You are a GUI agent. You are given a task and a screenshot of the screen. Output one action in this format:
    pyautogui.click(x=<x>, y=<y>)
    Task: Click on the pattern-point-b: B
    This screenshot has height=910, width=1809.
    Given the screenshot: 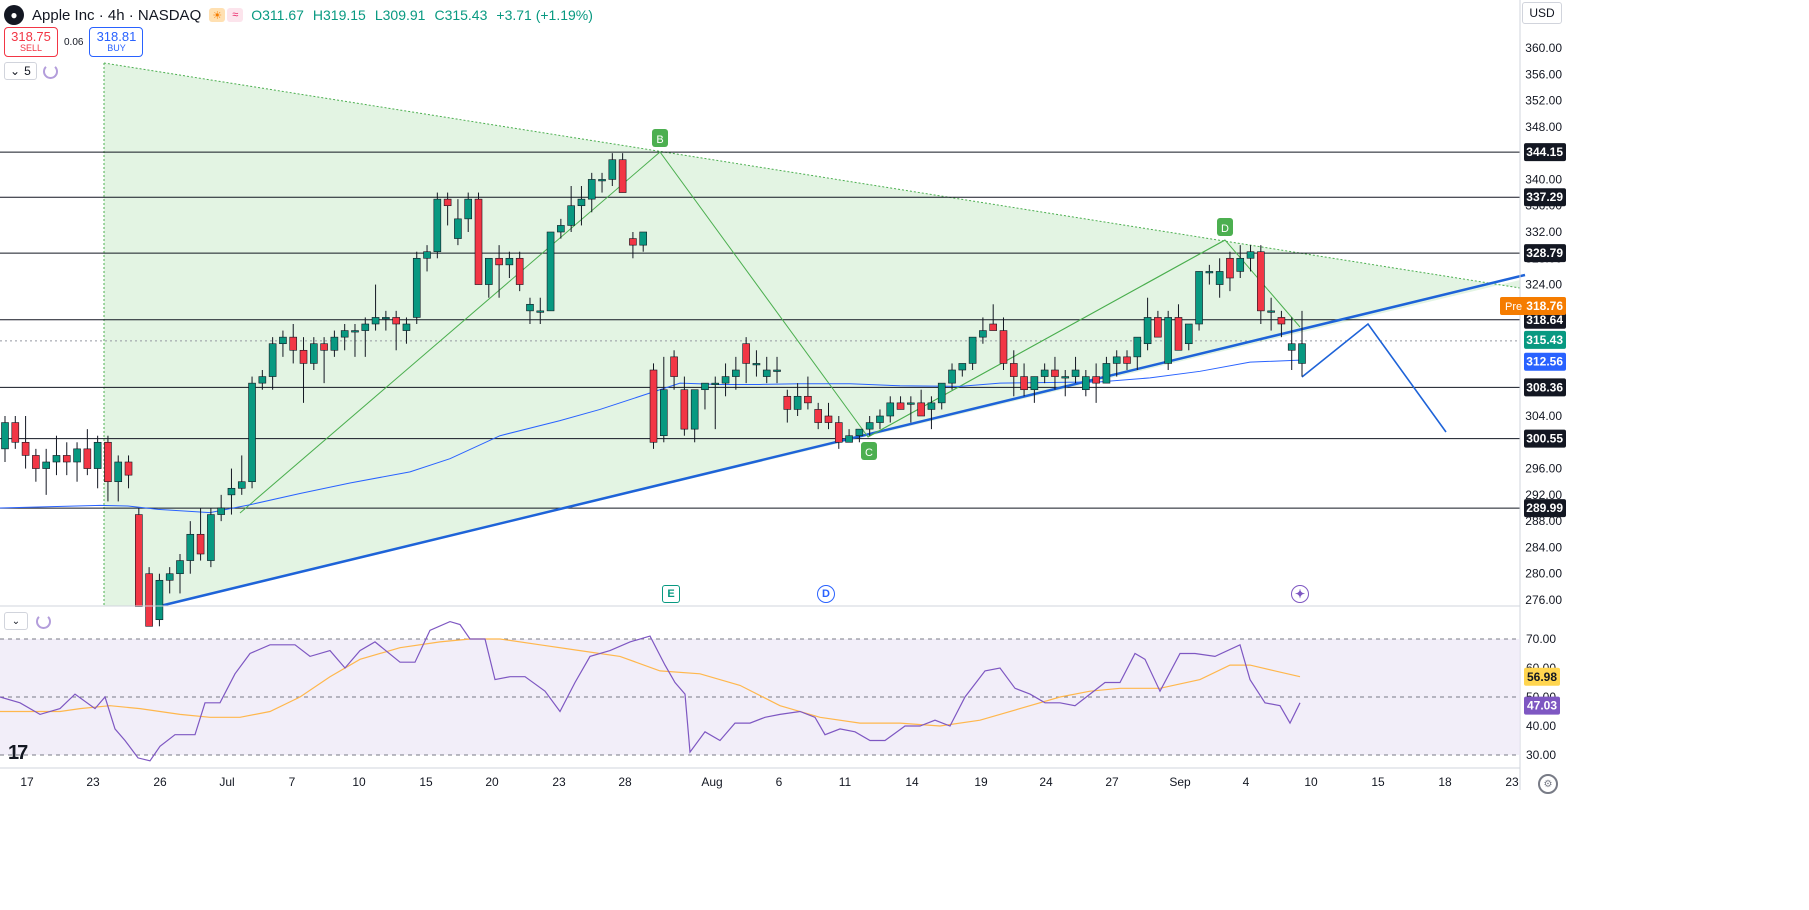 What is the action you would take?
    pyautogui.click(x=660, y=138)
    